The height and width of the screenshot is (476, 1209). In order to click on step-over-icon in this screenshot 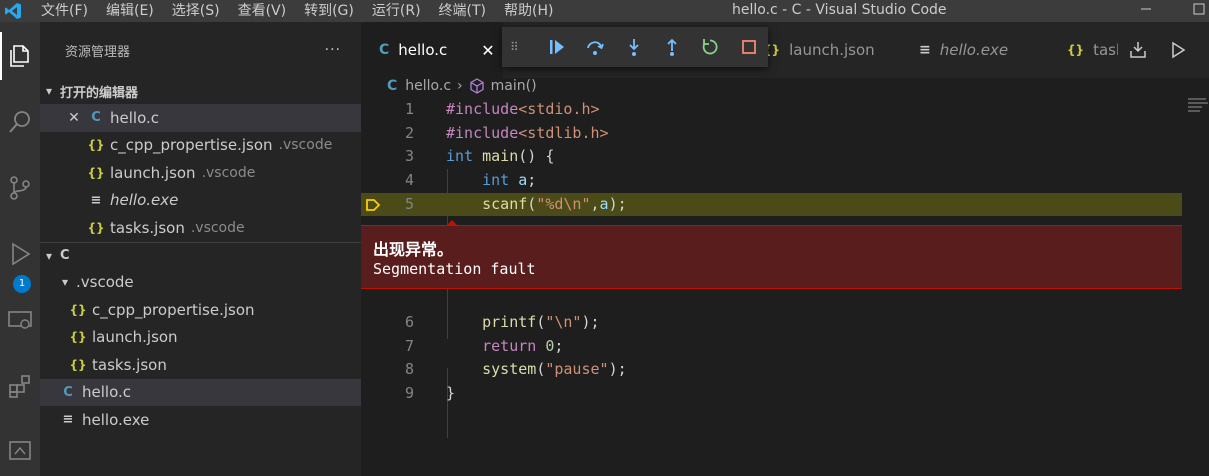, I will do `click(595, 48)`.